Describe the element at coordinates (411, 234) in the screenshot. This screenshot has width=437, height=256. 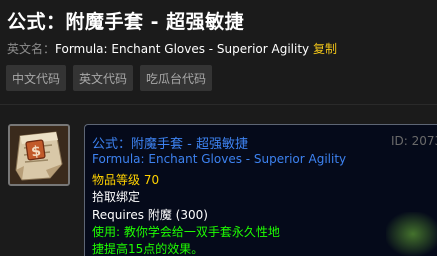
I see `watermark-logo` at that location.